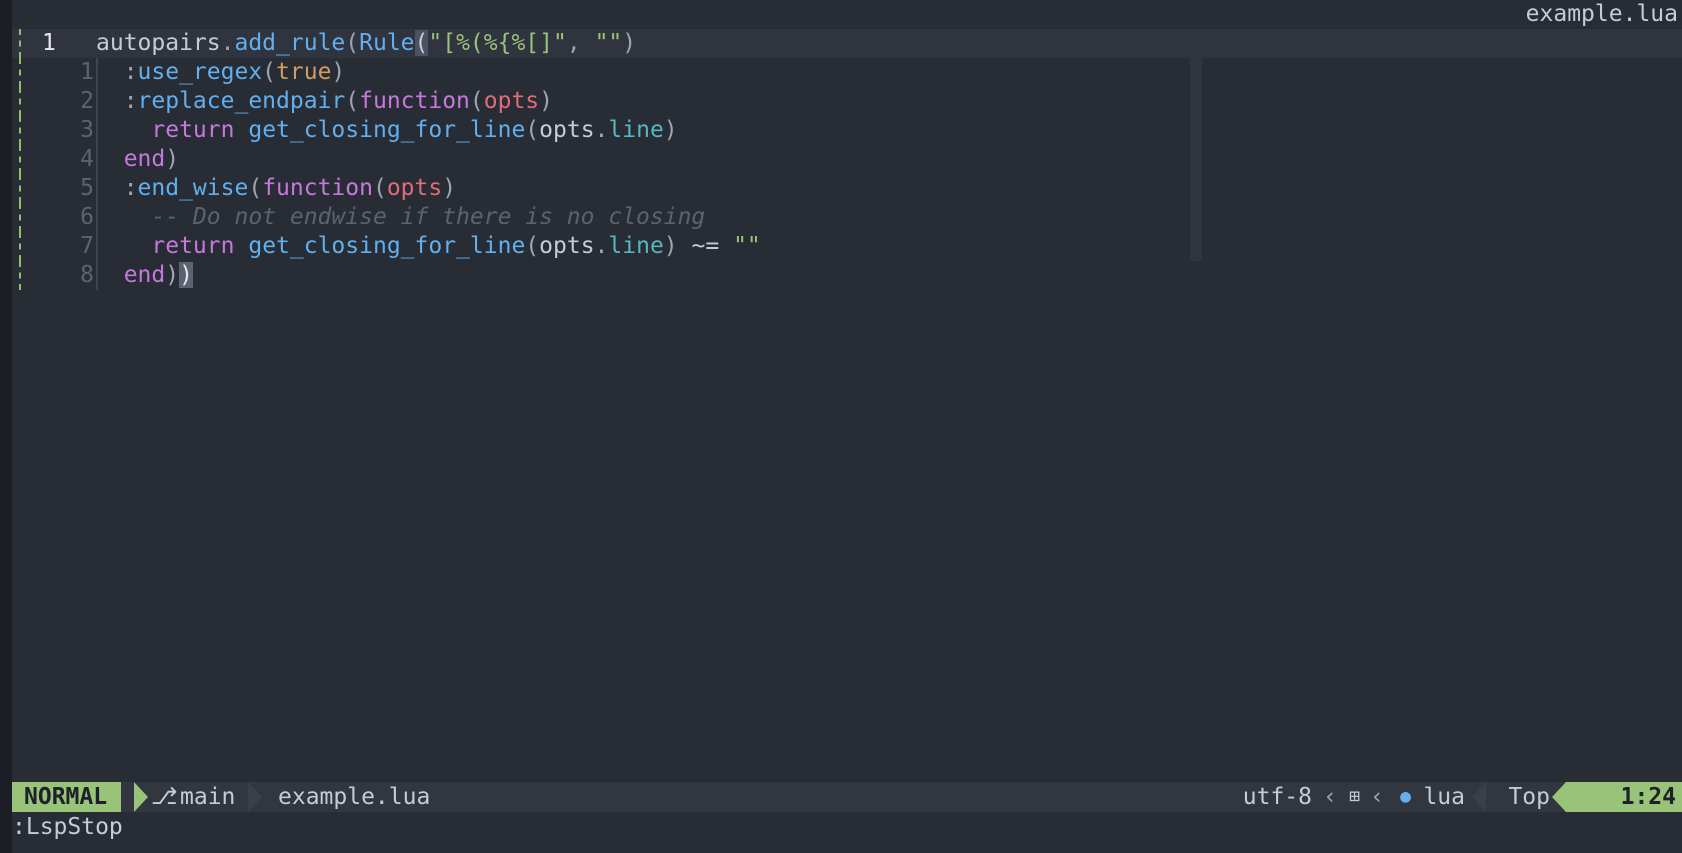  What do you see at coordinates (87, 188) in the screenshot?
I see `line-number: 5` at bounding box center [87, 188].